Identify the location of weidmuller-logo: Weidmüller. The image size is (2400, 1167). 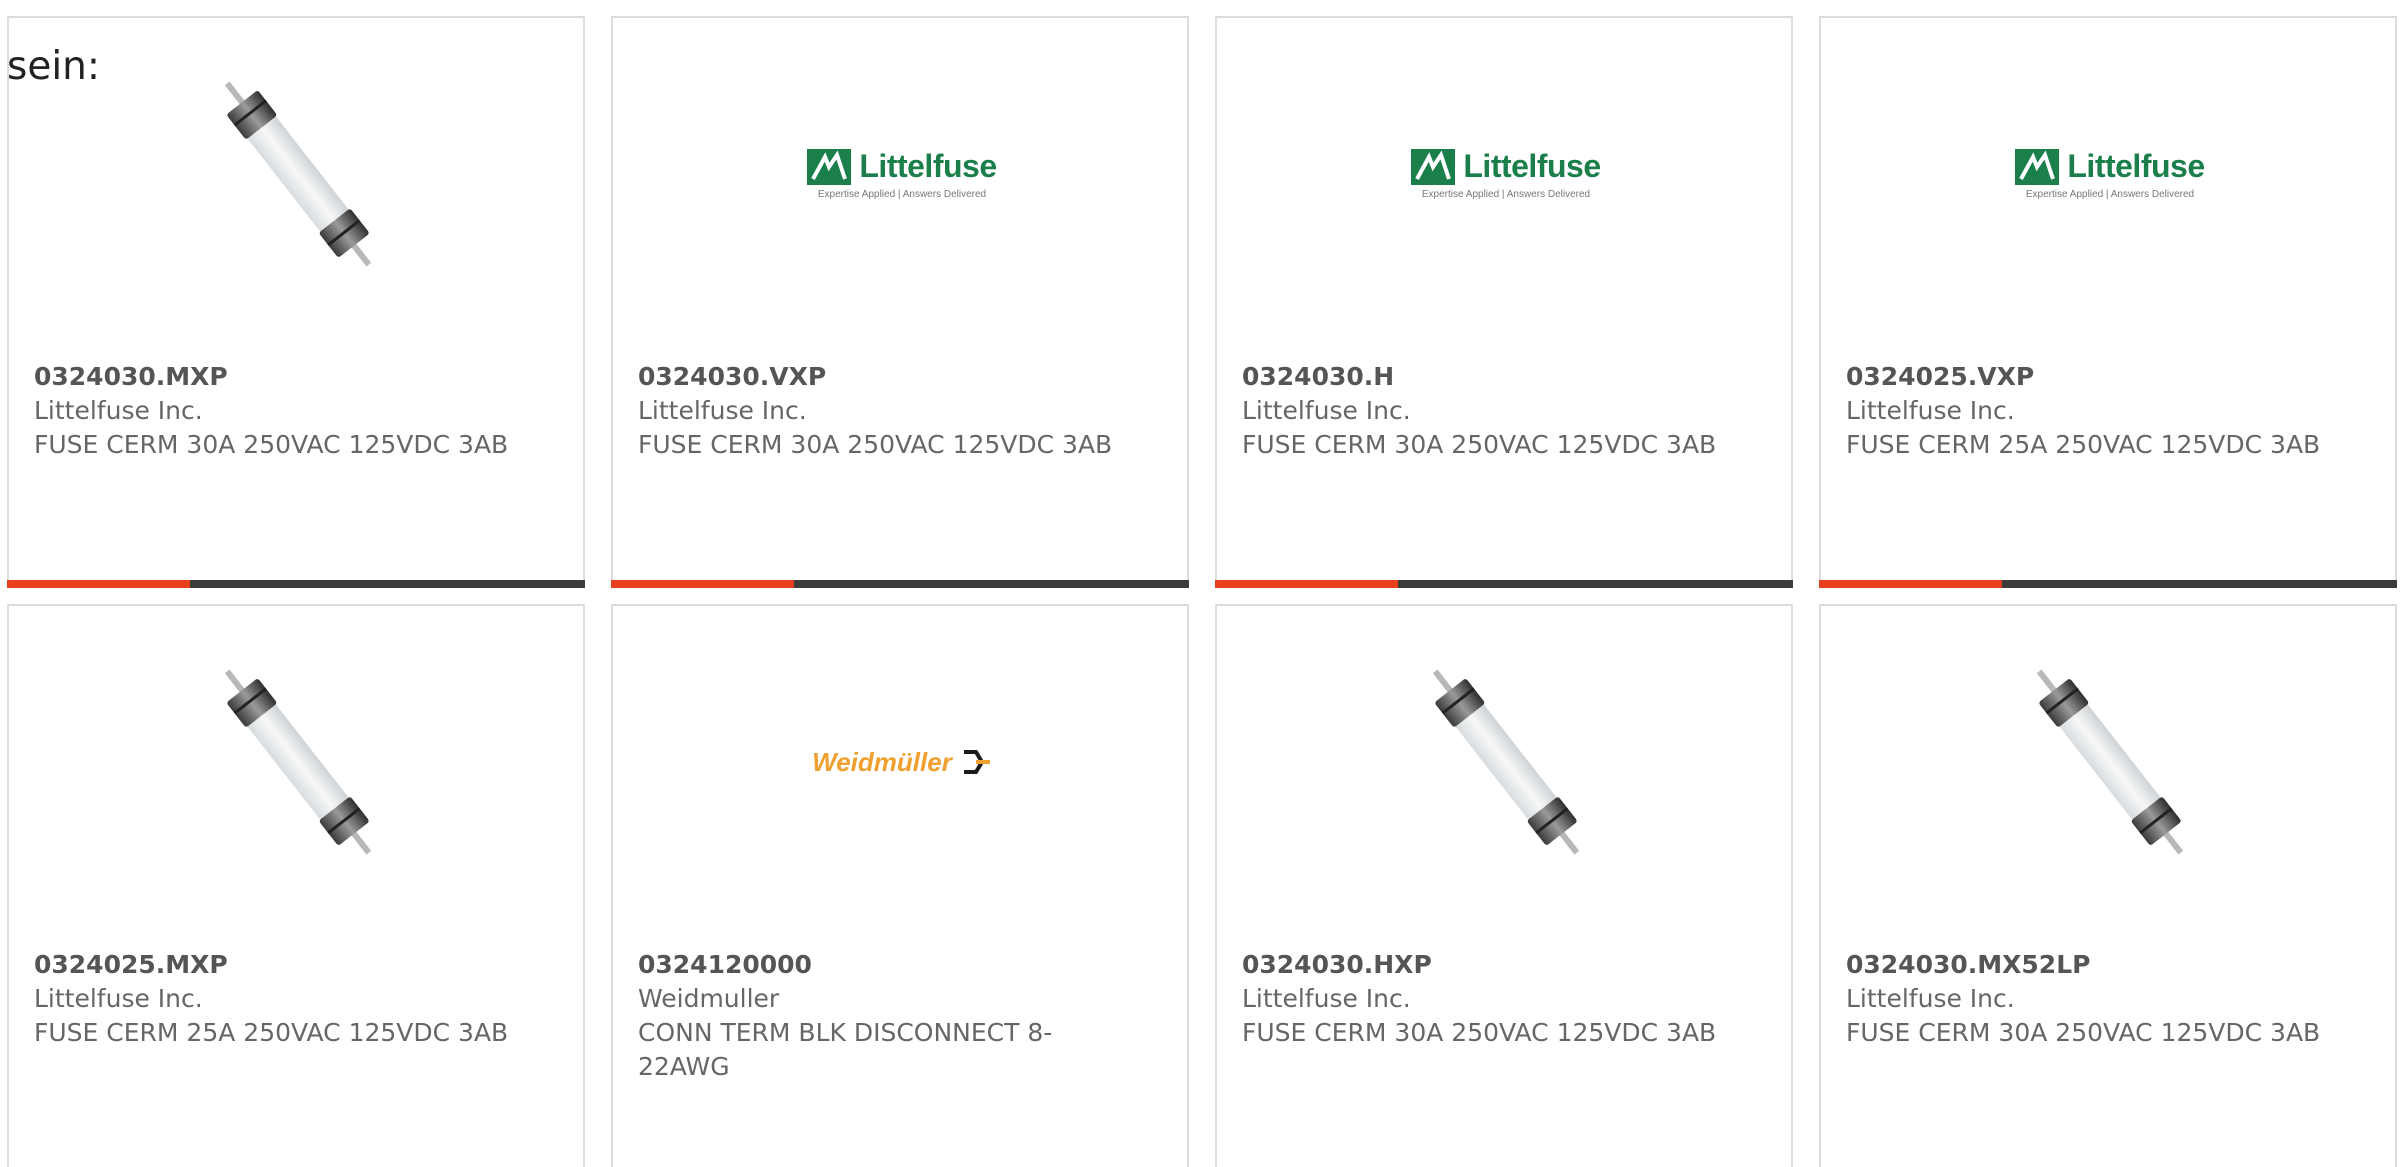
(902, 762).